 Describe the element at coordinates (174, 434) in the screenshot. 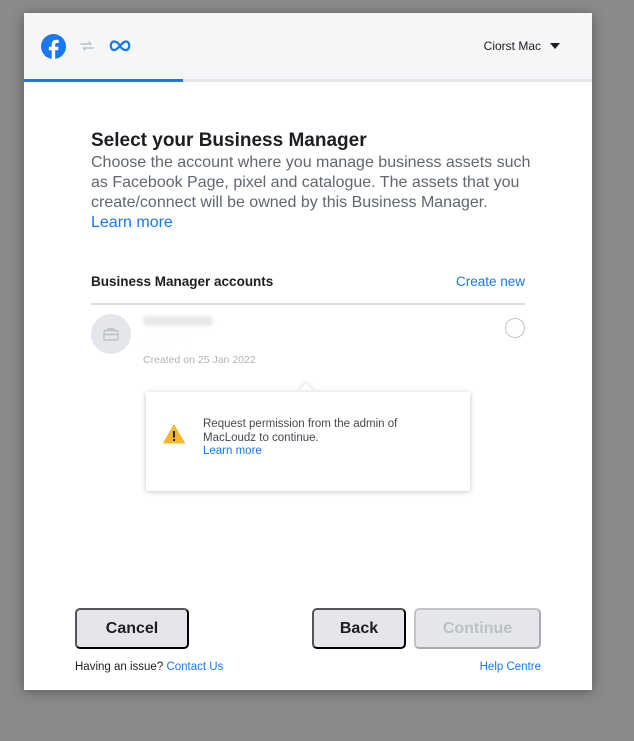

I see `warning-triangle-icon` at that location.